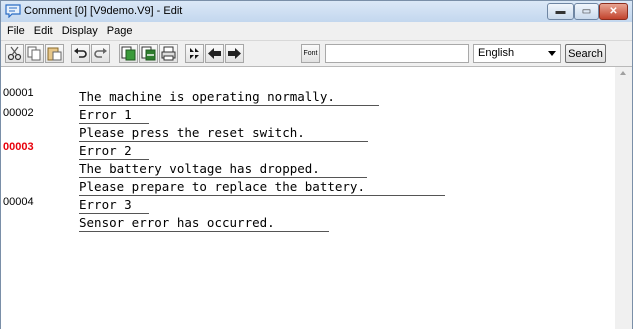  I want to click on font-button-label: Font, so click(310, 53).